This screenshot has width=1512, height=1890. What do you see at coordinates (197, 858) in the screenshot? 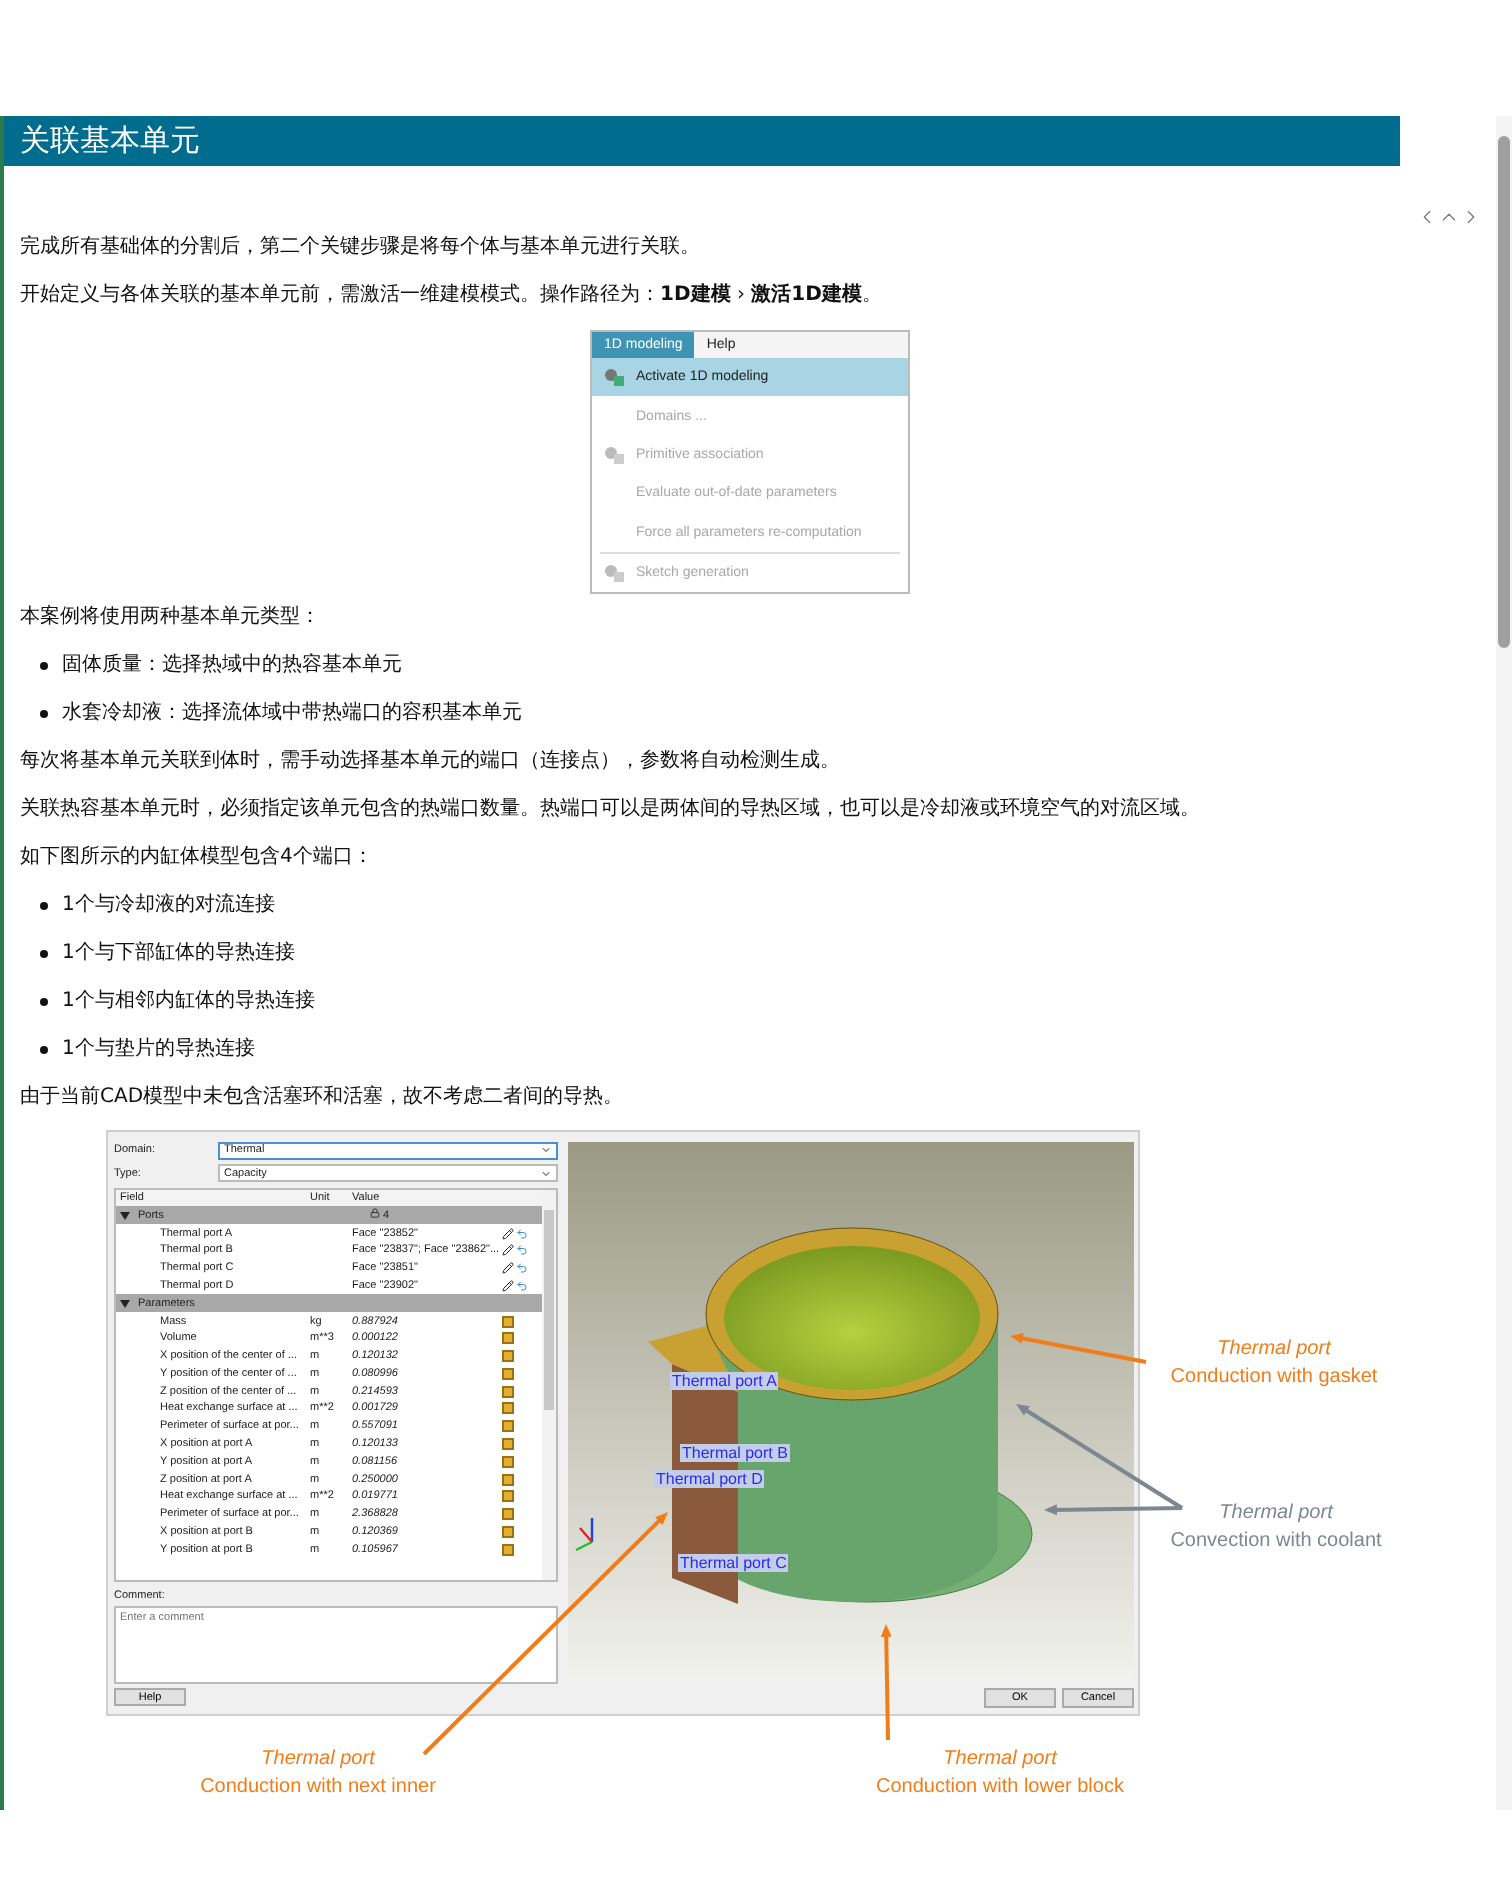
I see `paragraph: 如下图所示的内缸体模型包含4个端口：` at bounding box center [197, 858].